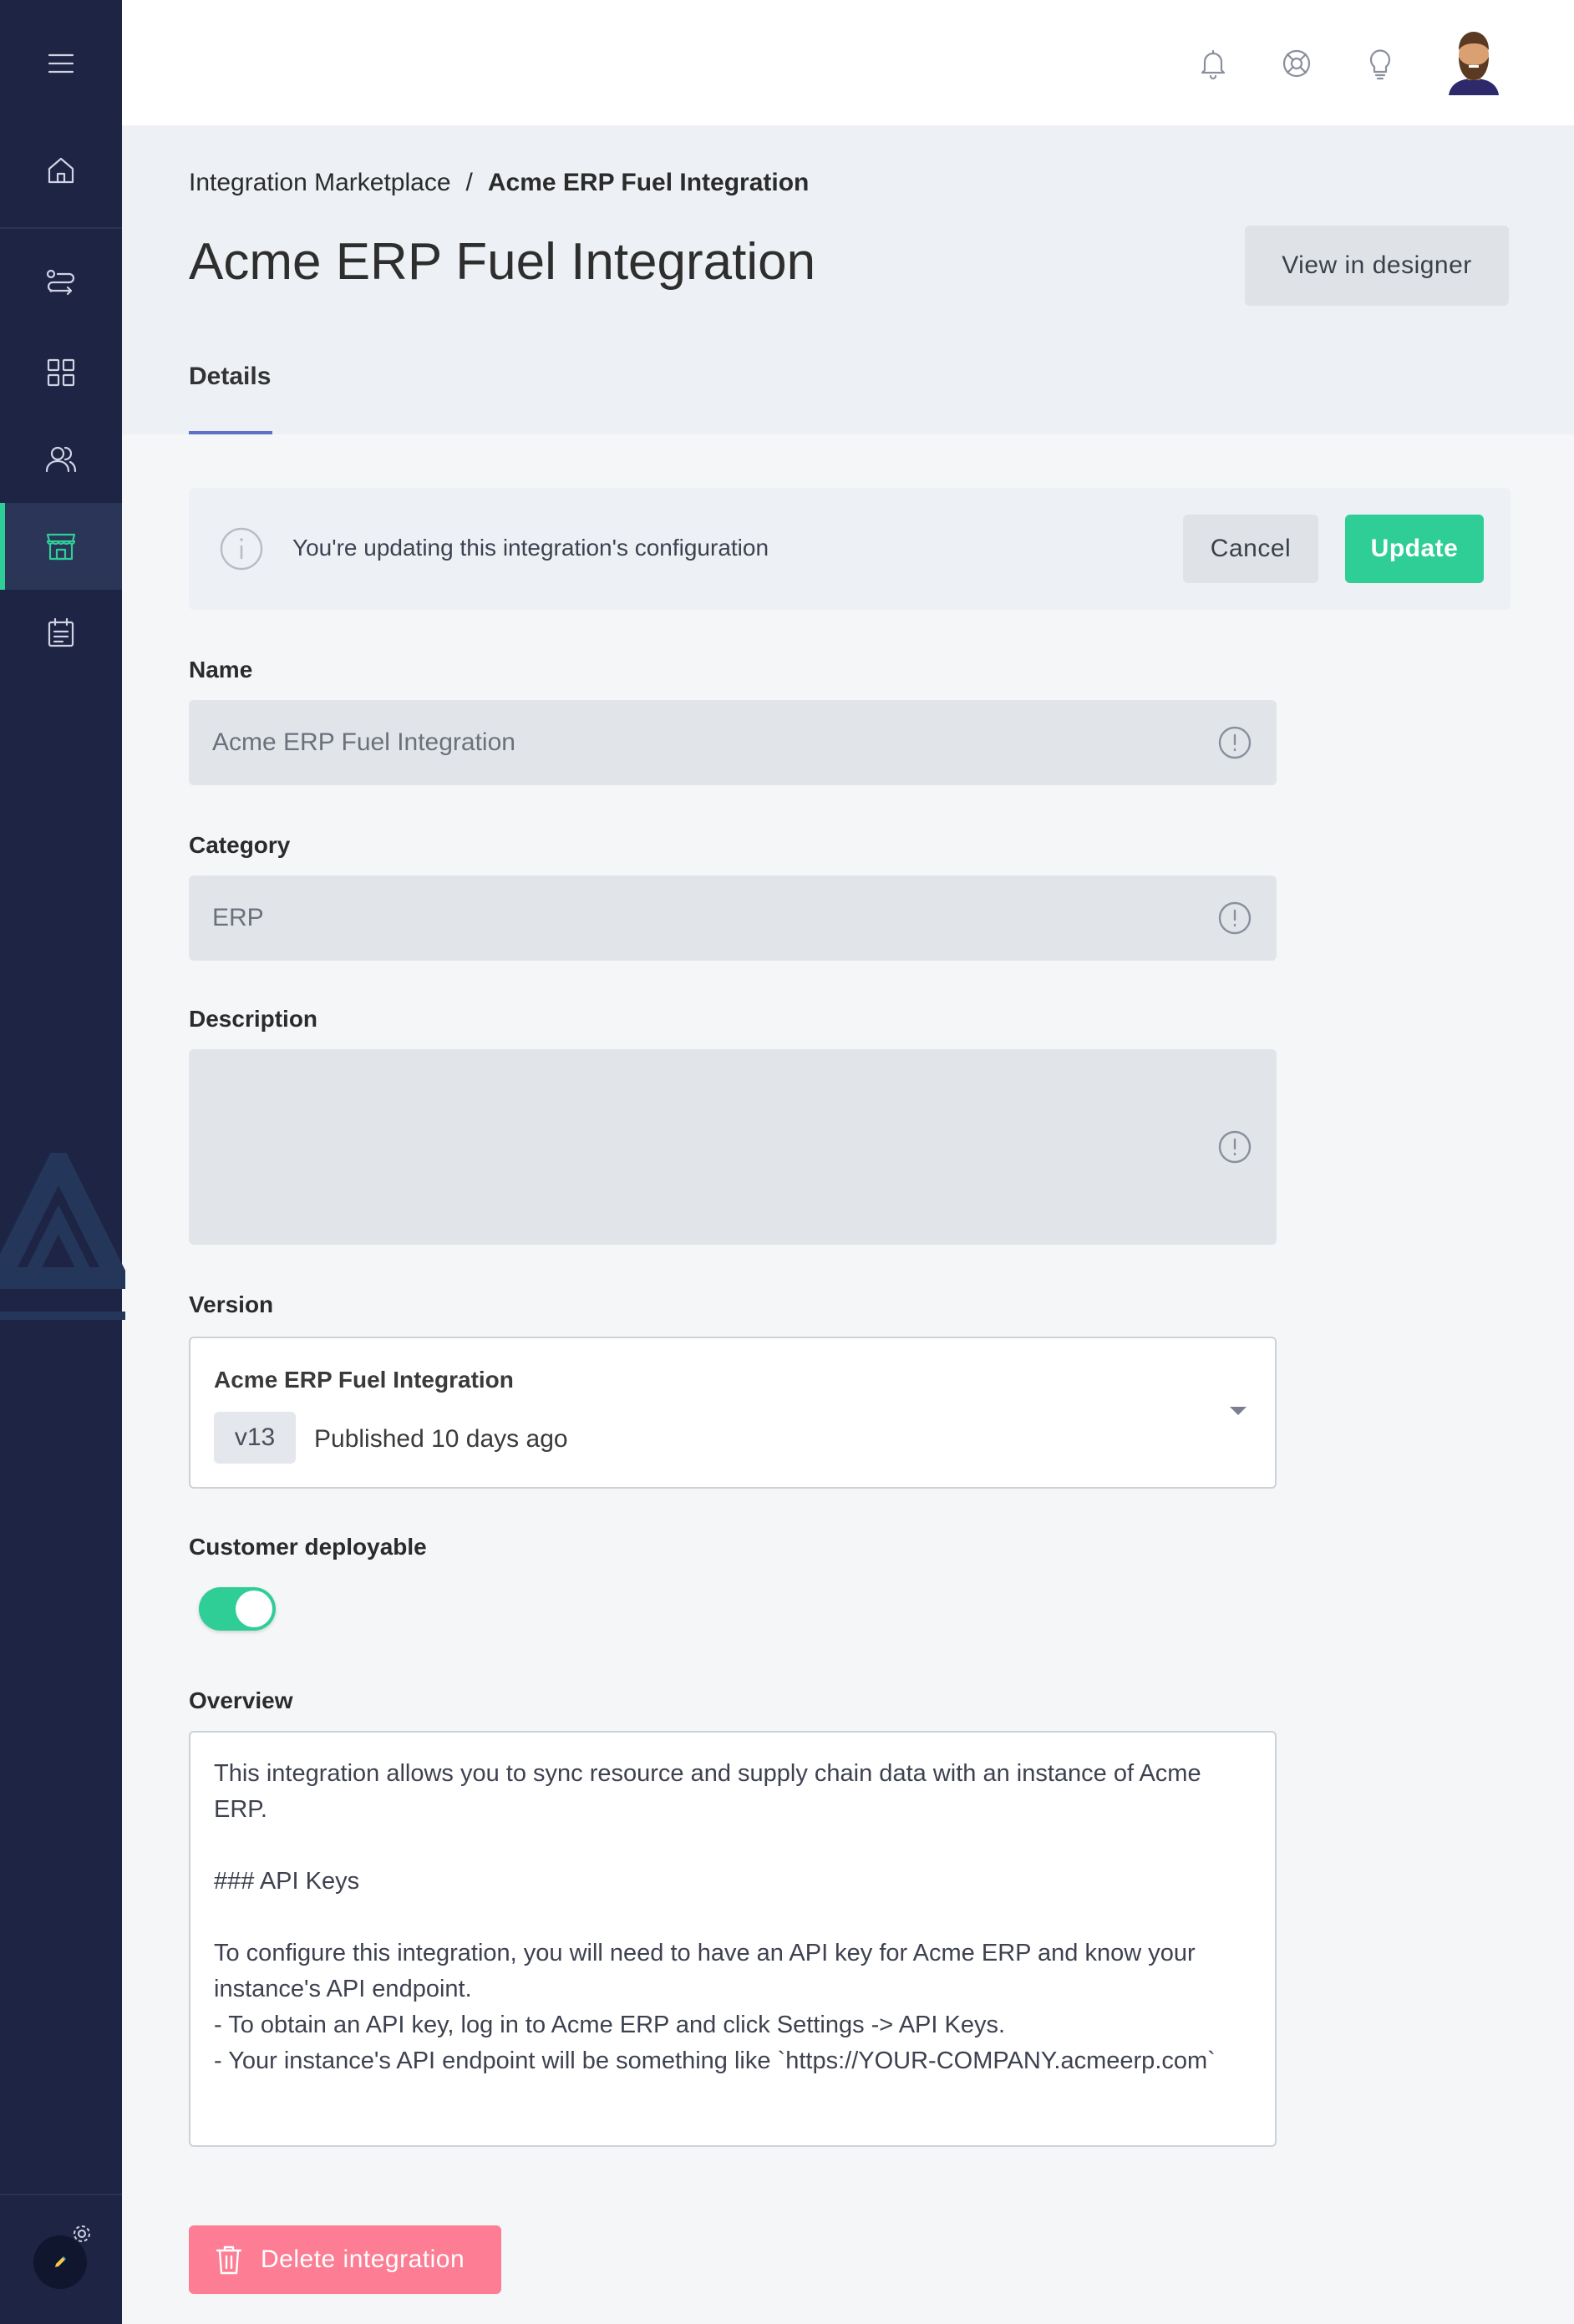 The image size is (1574, 2324). What do you see at coordinates (1377, 266) in the screenshot?
I see `view-in-designer-button: View in designer` at bounding box center [1377, 266].